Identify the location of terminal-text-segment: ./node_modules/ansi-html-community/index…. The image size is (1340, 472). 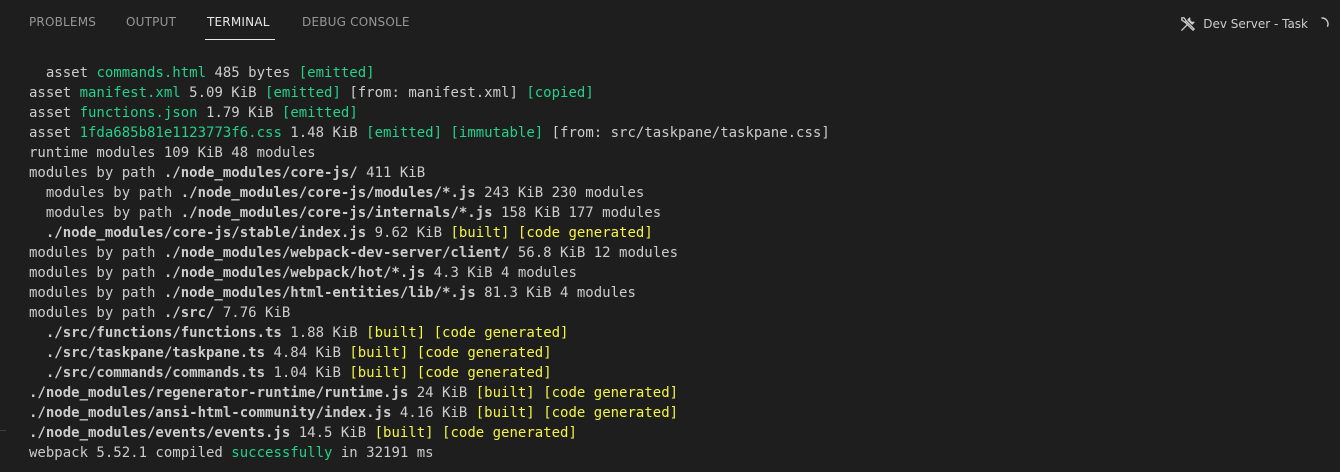
(210, 413).